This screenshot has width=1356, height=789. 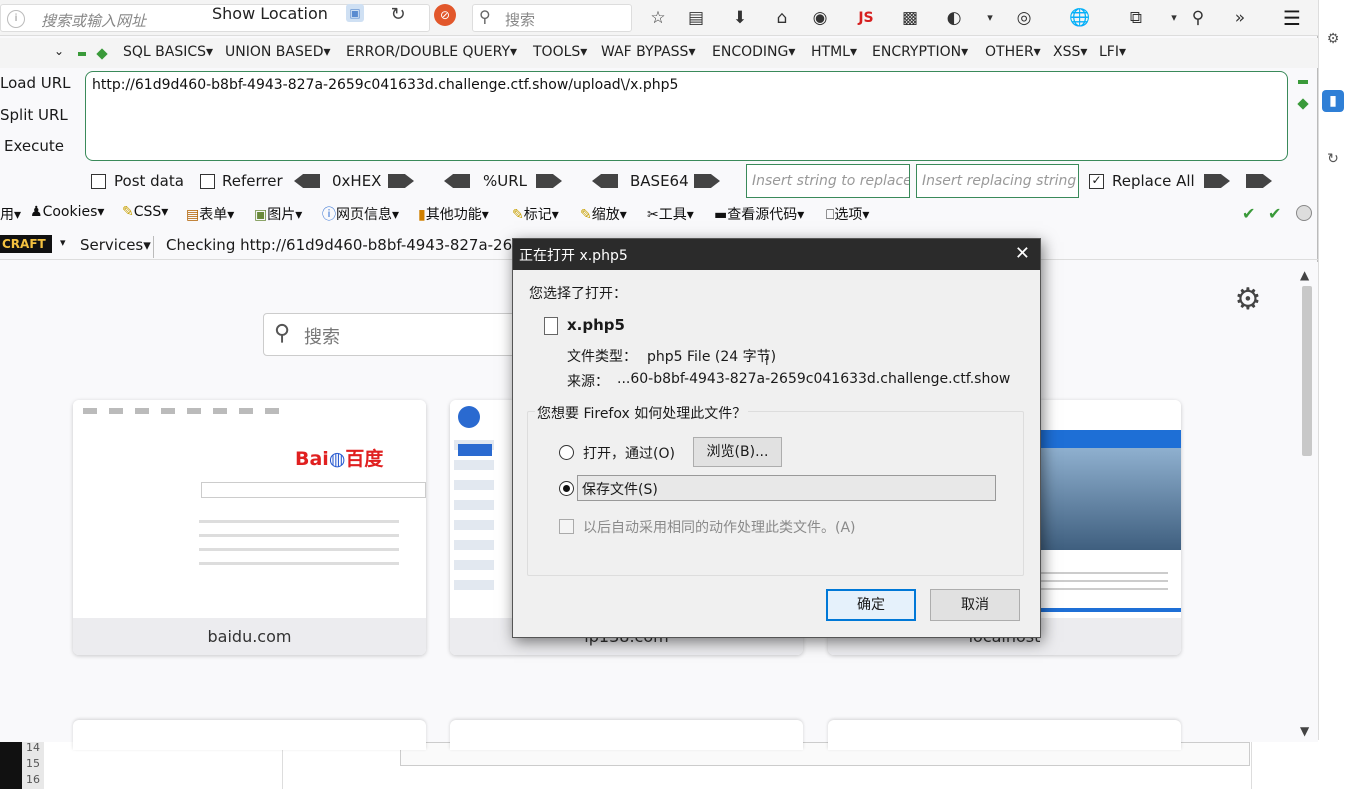 I want to click on reader-list-icon: ▤, so click(x=696, y=18).